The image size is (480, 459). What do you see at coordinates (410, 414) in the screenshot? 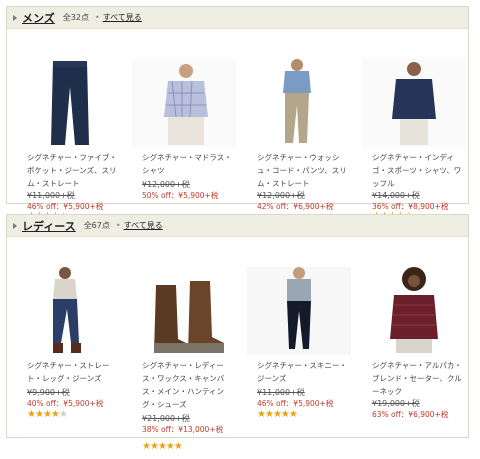
I see `sale-price: 63% off：¥6,900+税` at bounding box center [410, 414].